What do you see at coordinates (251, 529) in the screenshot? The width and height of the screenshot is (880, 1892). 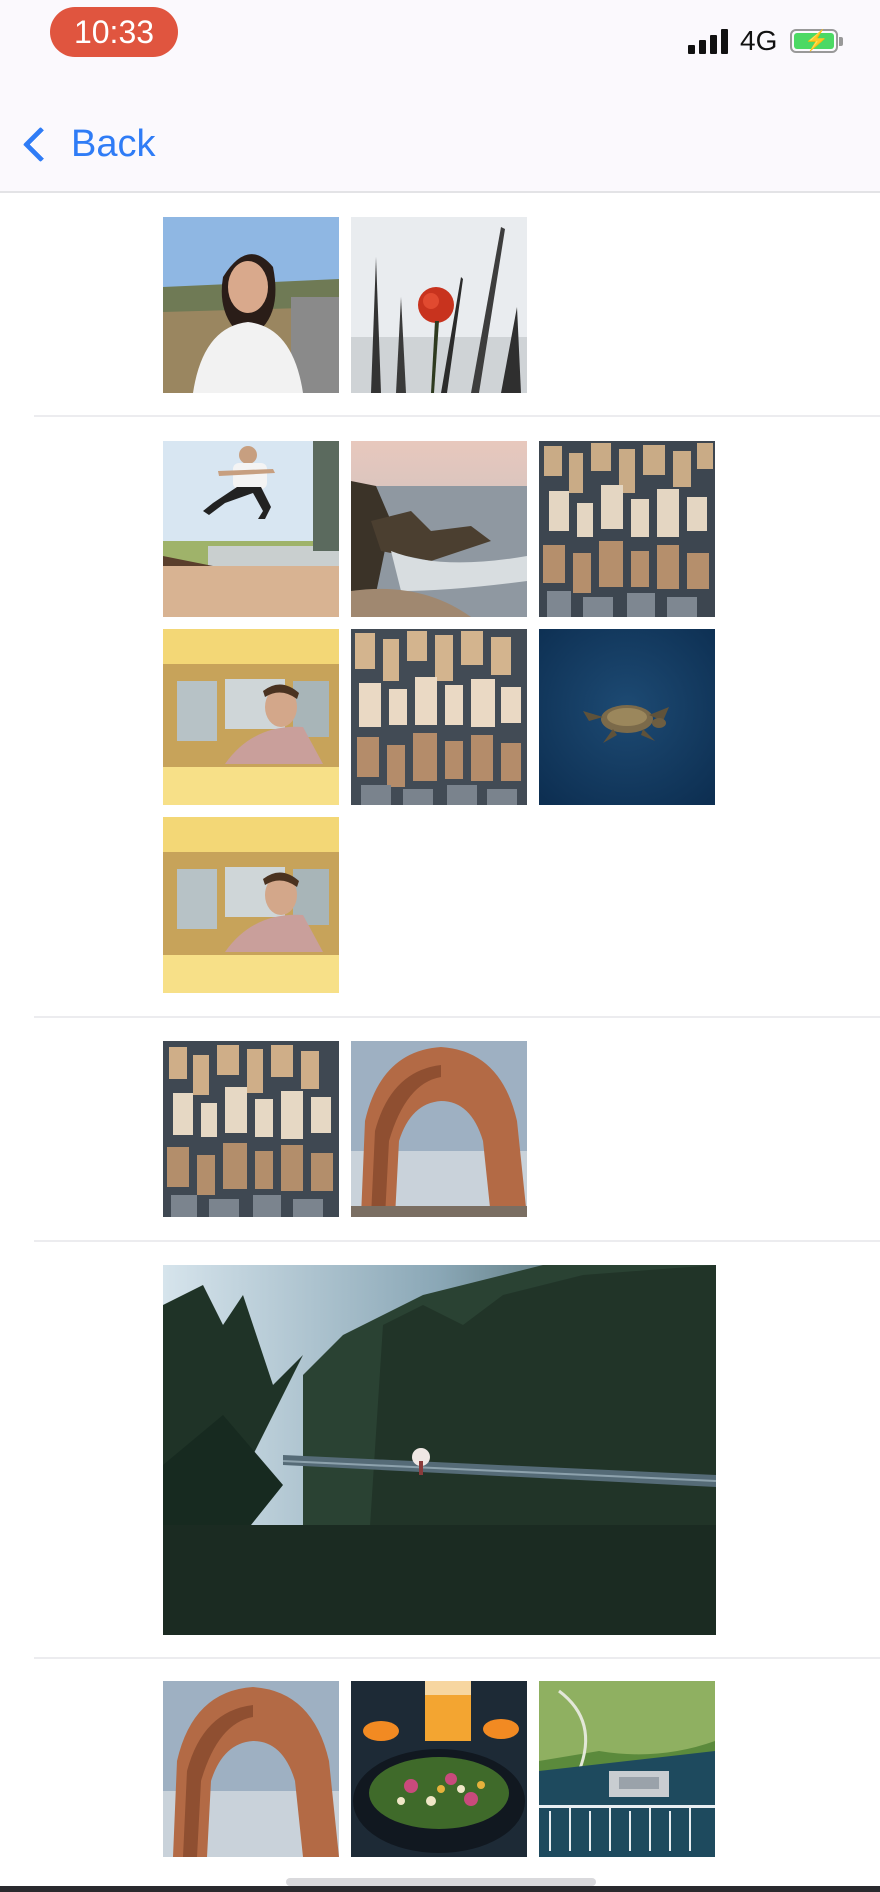 I see `photo-skateboarder` at bounding box center [251, 529].